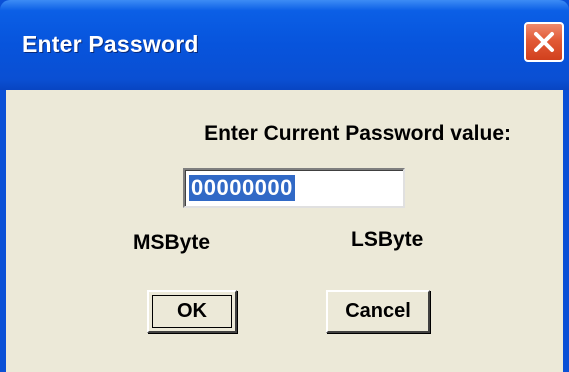 The height and width of the screenshot is (372, 569). What do you see at coordinates (357, 133) in the screenshot?
I see `prompt-label: Enter Current Password value:` at bounding box center [357, 133].